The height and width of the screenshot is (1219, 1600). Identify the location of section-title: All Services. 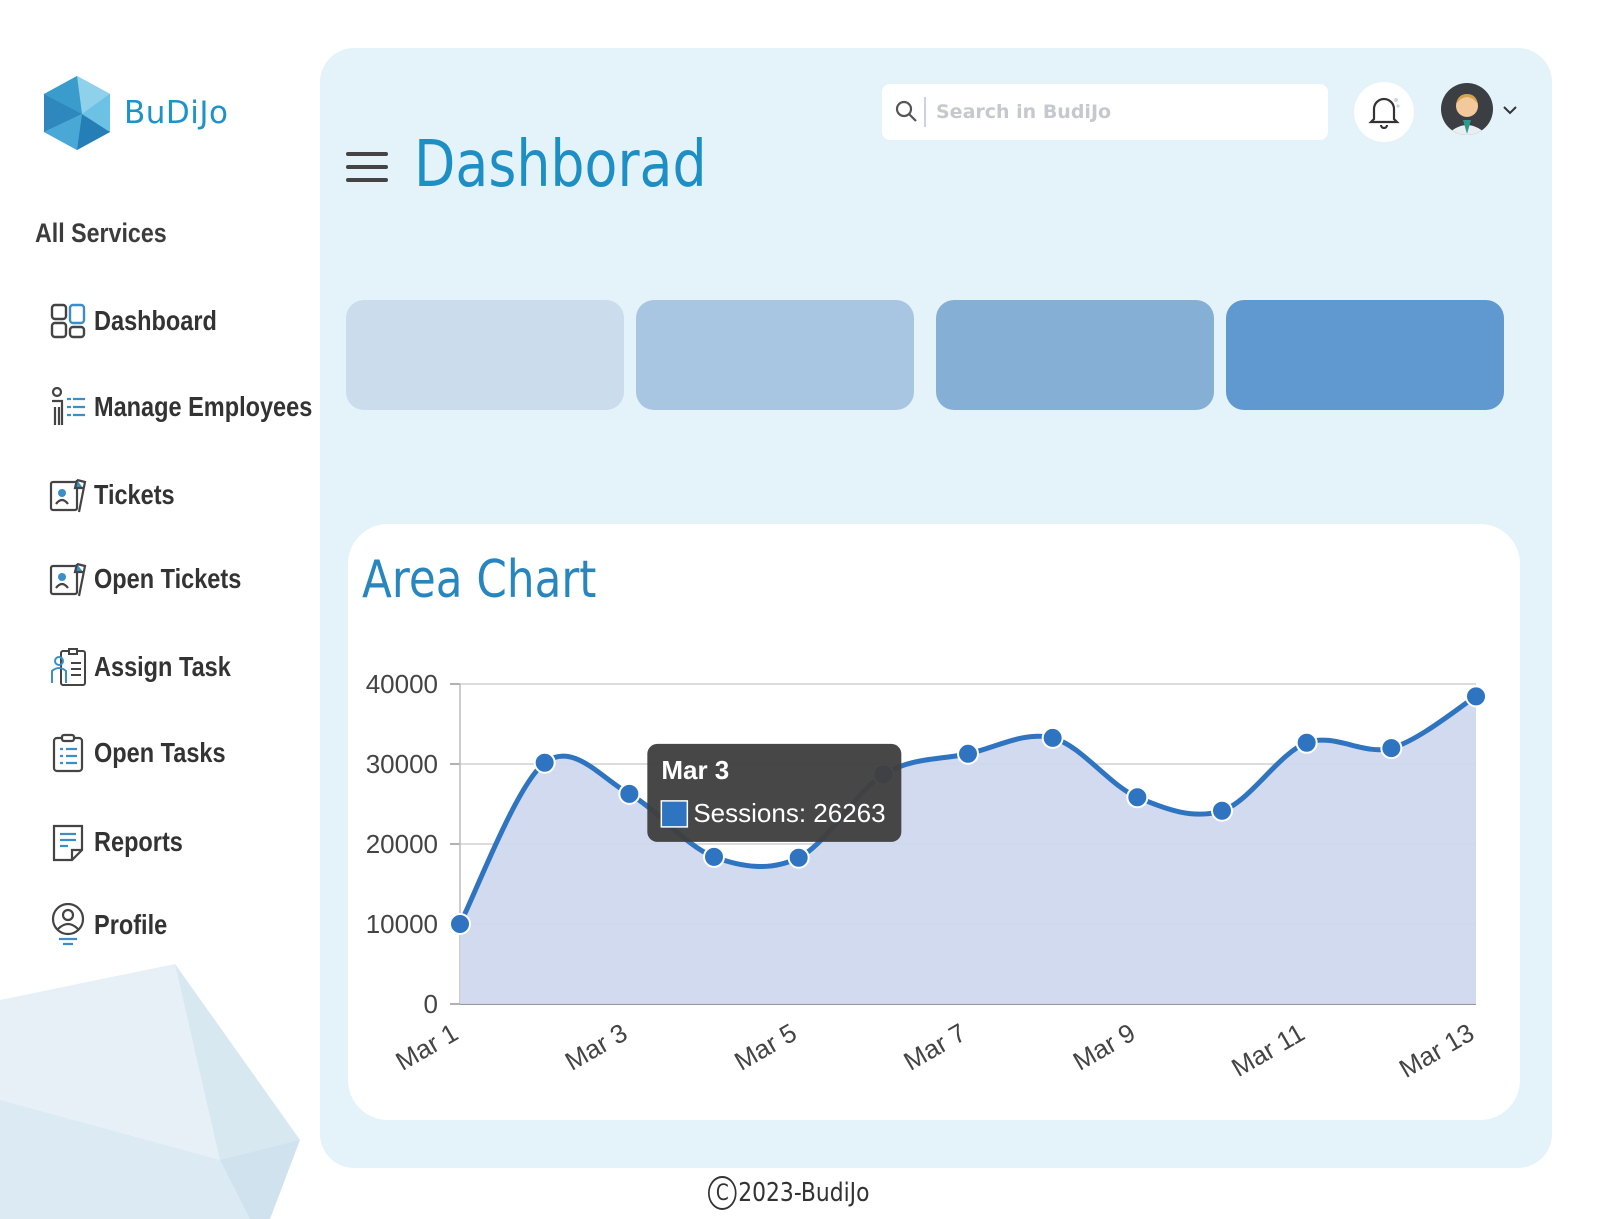
(101, 233).